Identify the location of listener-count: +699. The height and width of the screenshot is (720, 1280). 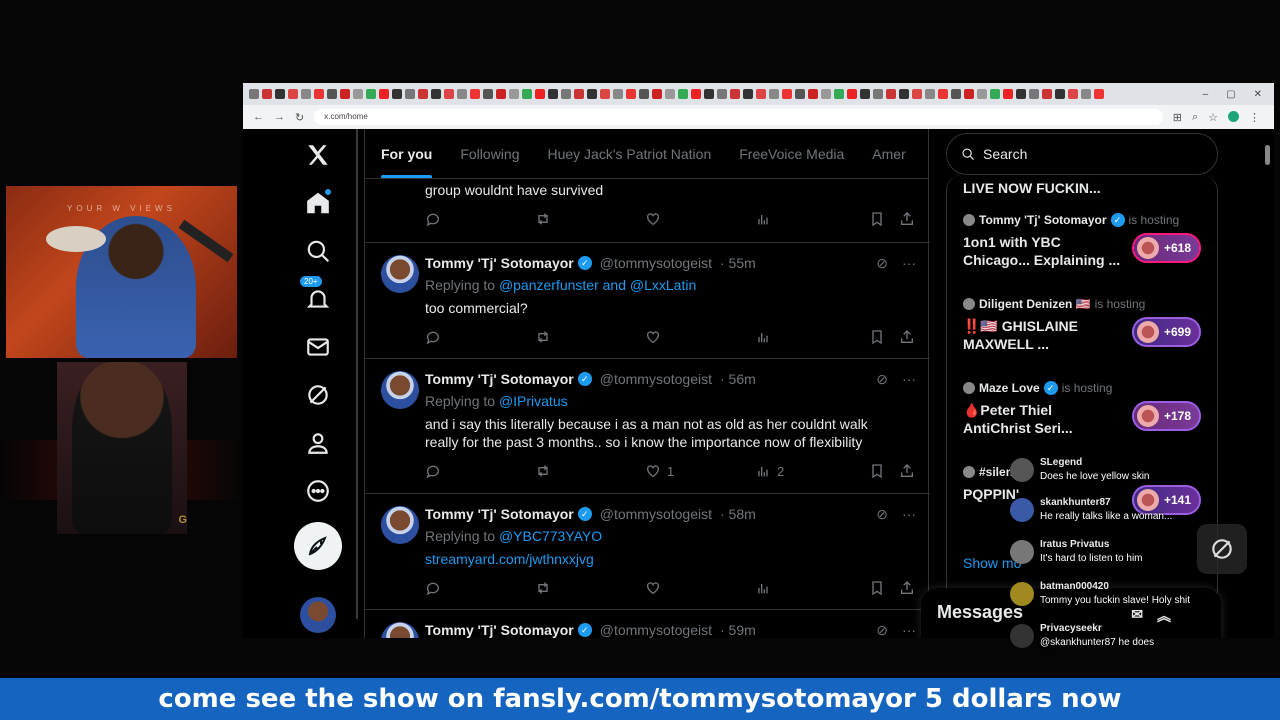
(1166, 332).